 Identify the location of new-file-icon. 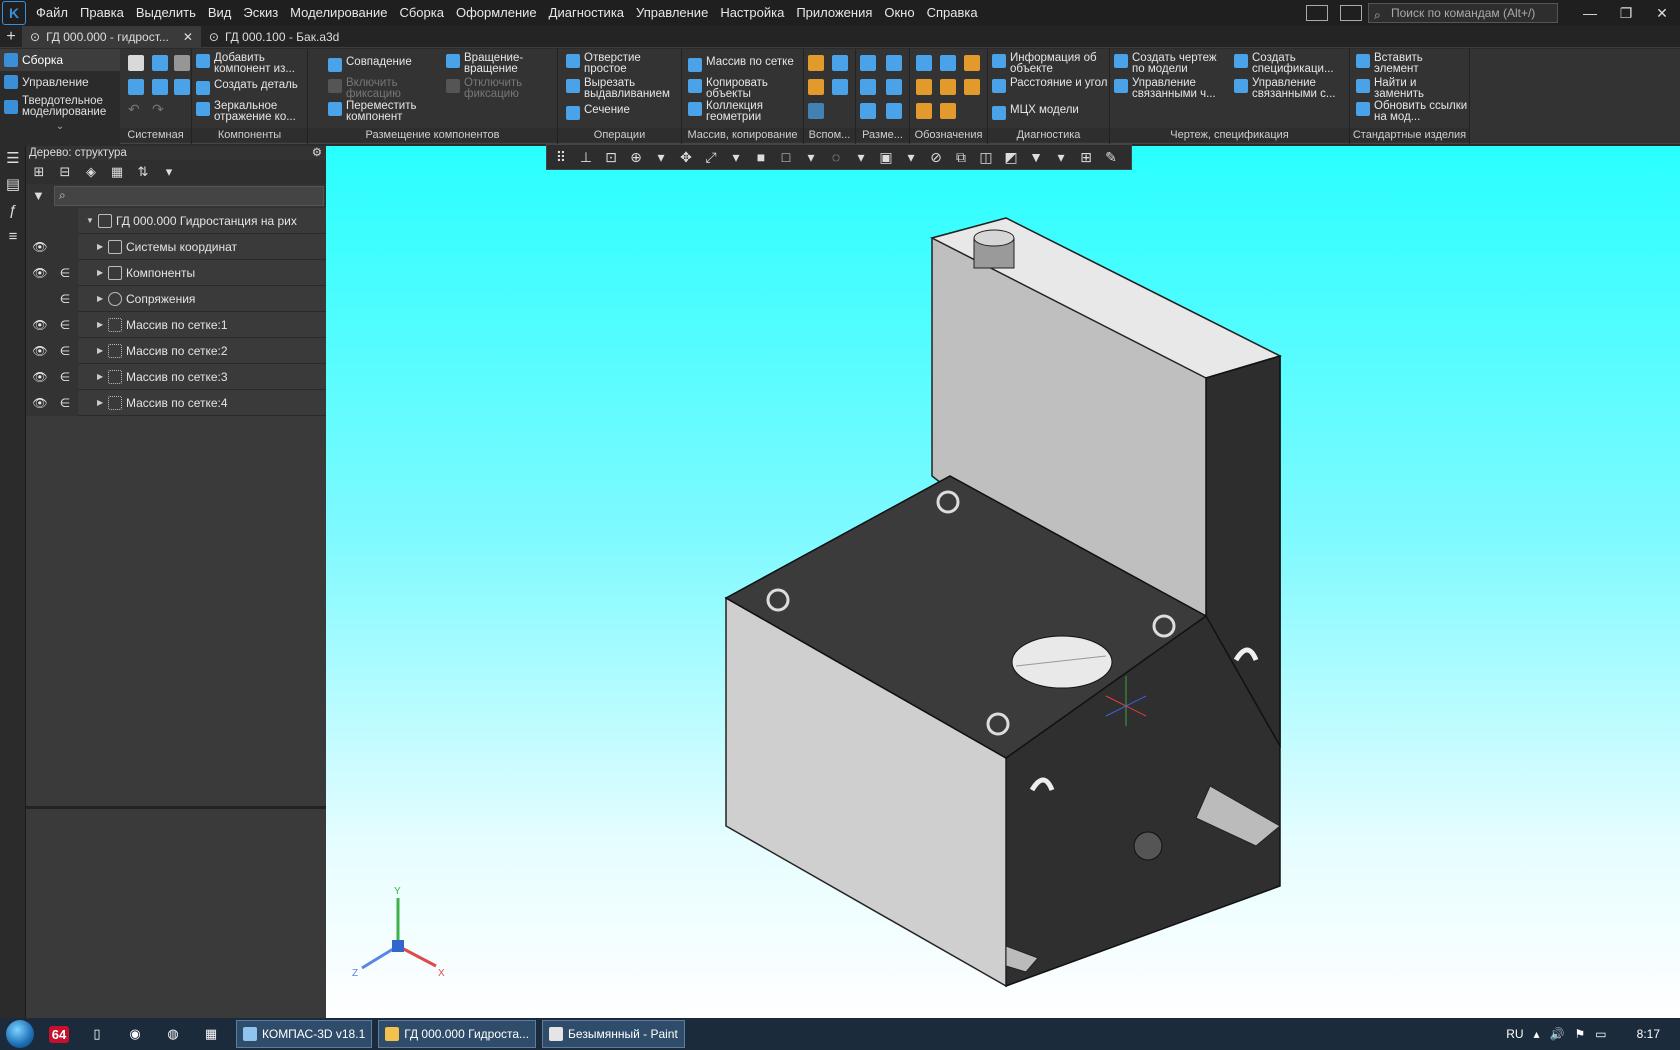
(136, 63).